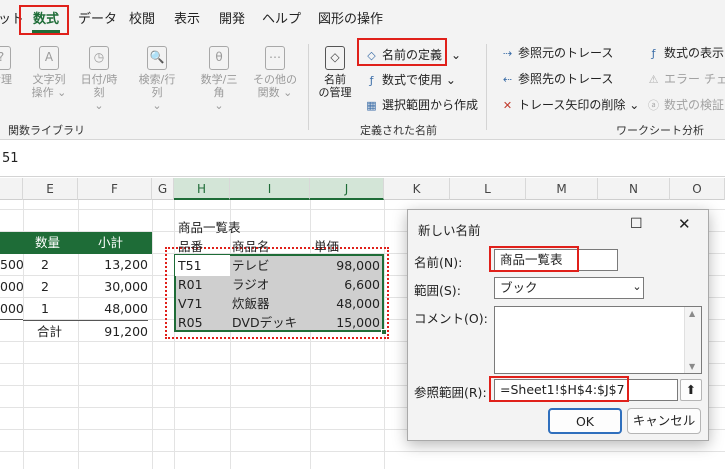 This screenshot has height=469, width=725. What do you see at coordinates (11, 319) in the screenshot?
I see `total-border` at bounding box center [11, 319].